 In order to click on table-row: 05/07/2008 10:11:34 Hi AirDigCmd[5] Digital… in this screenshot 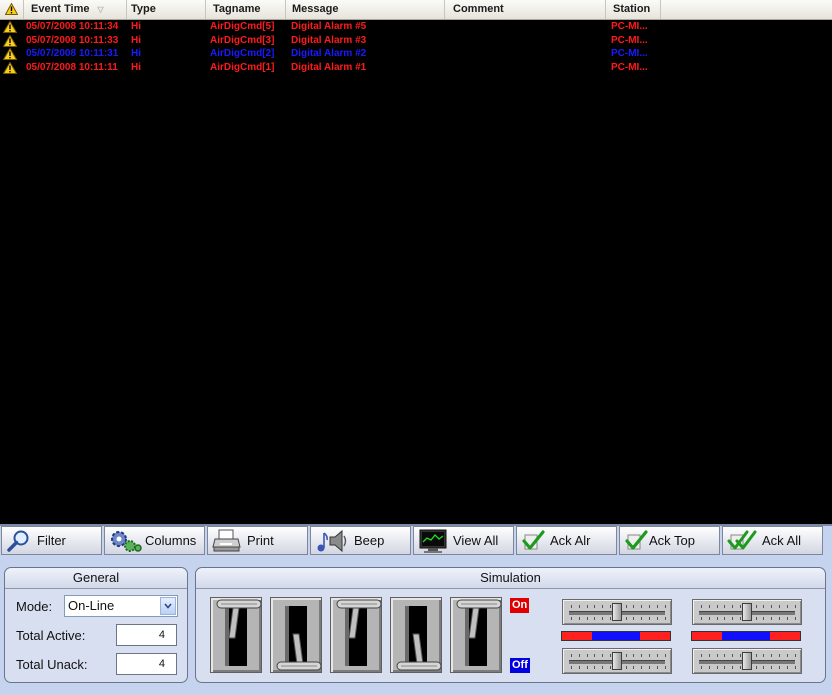, I will do `click(416, 27)`.